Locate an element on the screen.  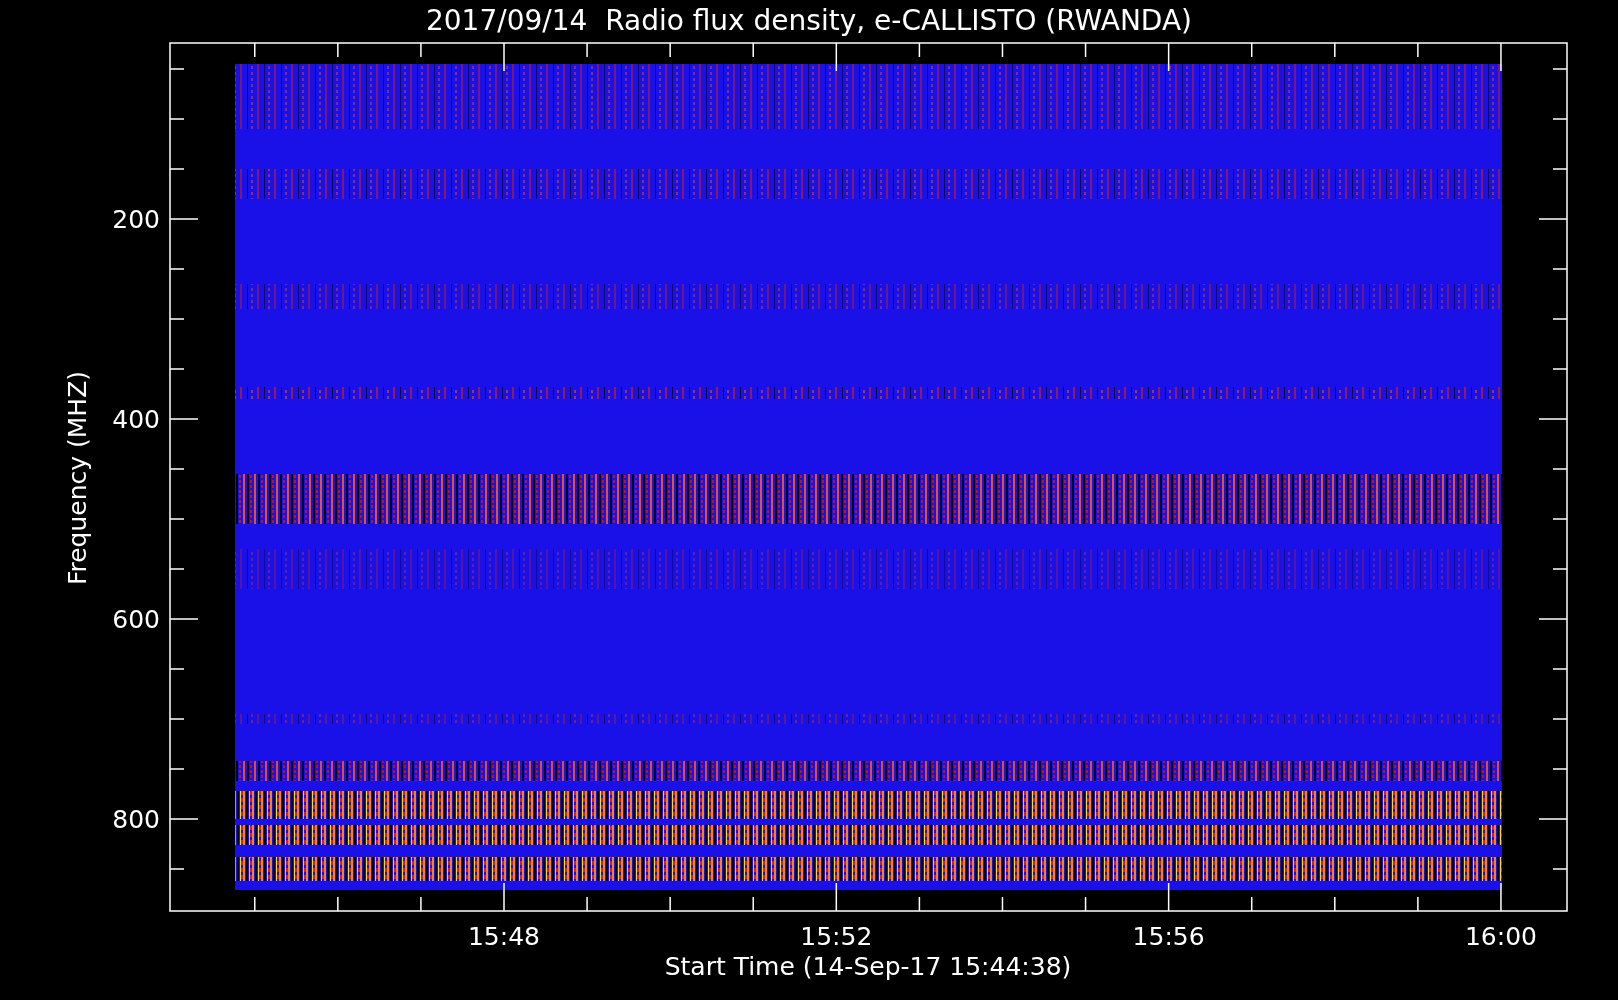
y-tick-label: 200 is located at coordinates (136, 219).